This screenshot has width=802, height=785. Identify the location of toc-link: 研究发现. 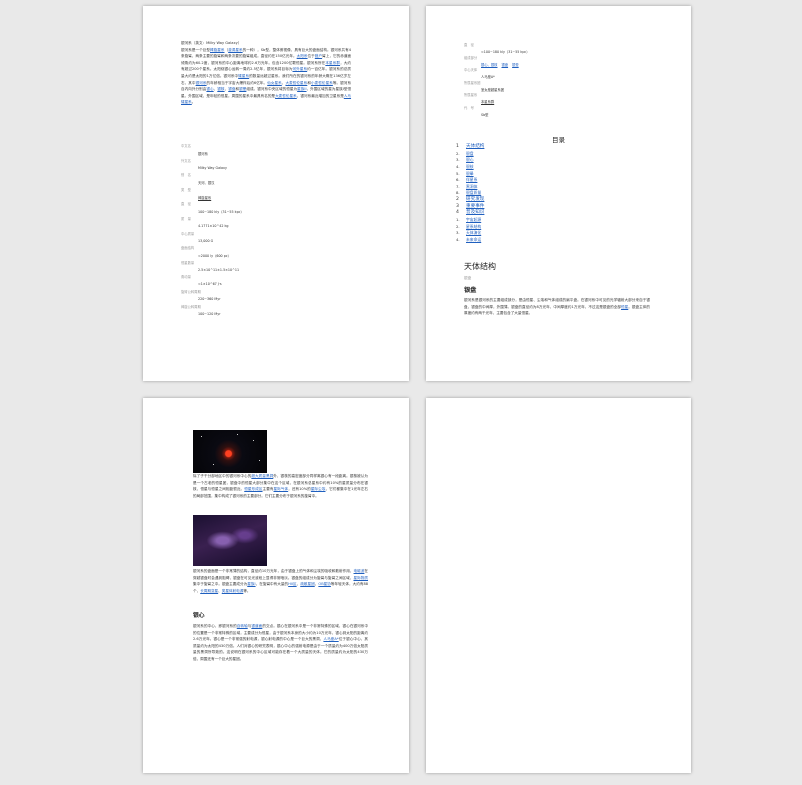
(475, 199).